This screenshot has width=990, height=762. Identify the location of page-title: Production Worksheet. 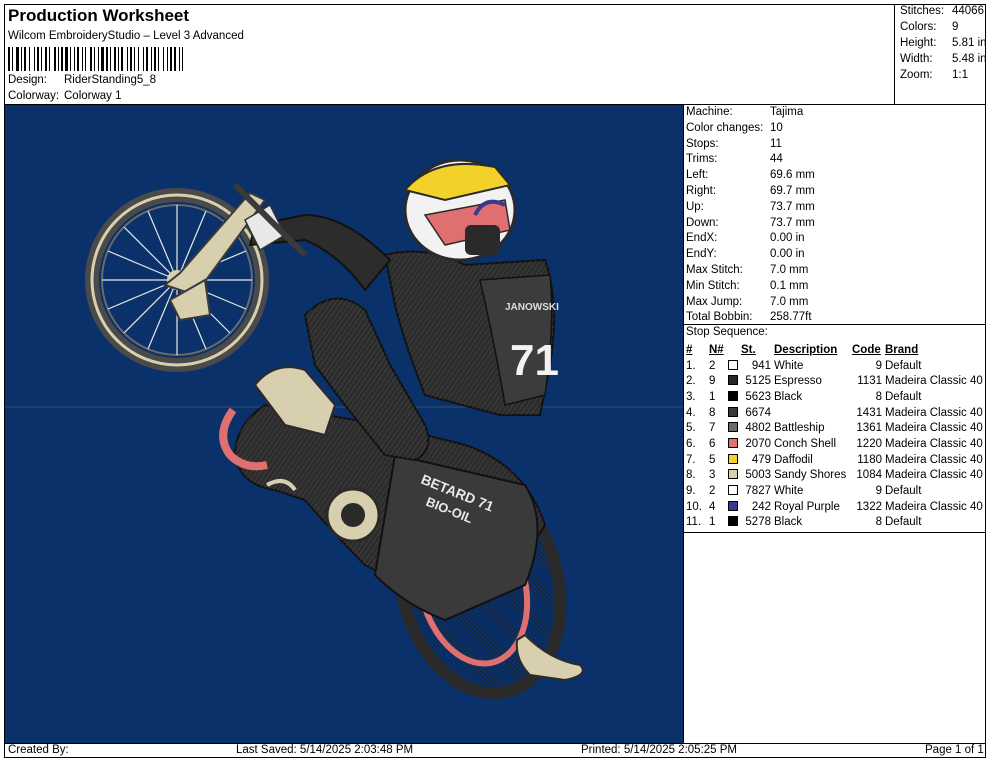
(99, 15).